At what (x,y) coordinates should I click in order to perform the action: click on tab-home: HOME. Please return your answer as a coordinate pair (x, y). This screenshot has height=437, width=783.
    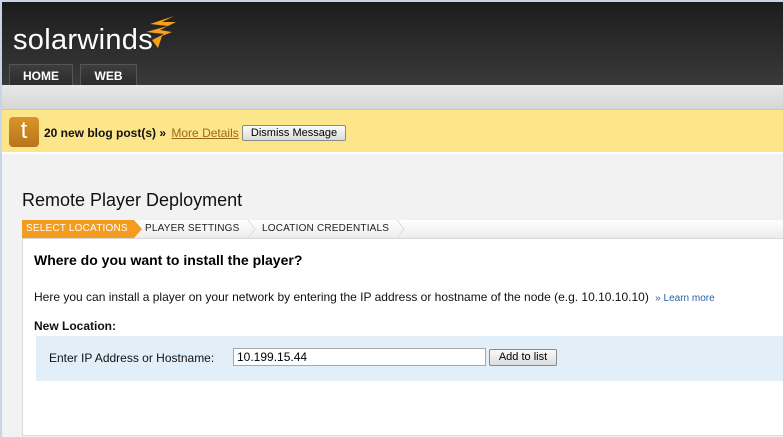
    Looking at the image, I should click on (41, 75).